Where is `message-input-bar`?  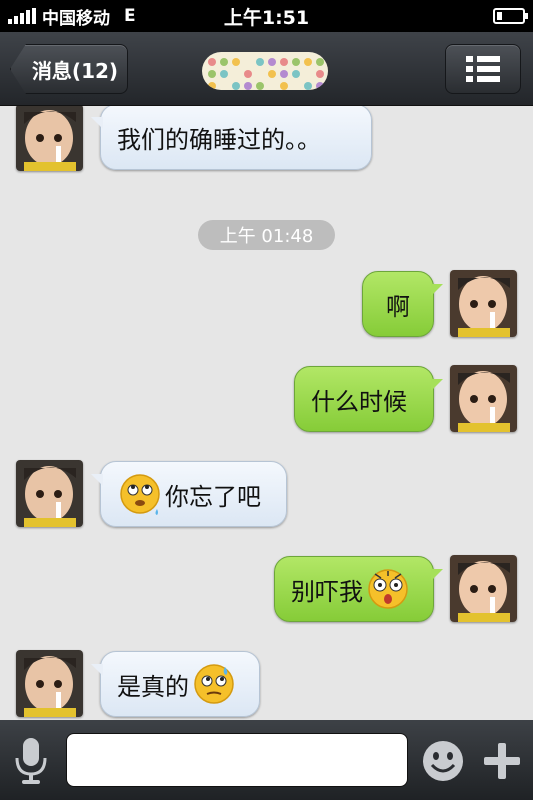 message-input-bar is located at coordinates (266, 760).